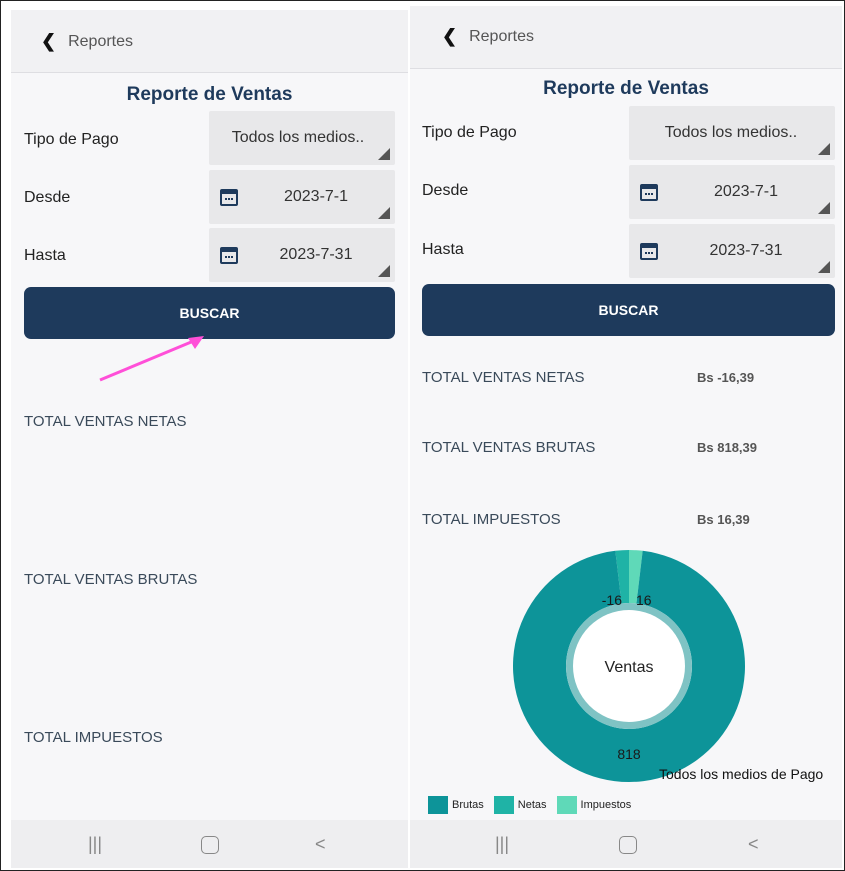 The image size is (845, 871). Describe the element at coordinates (628, 310) in the screenshot. I see `buscar-button: BUSCAR` at that location.